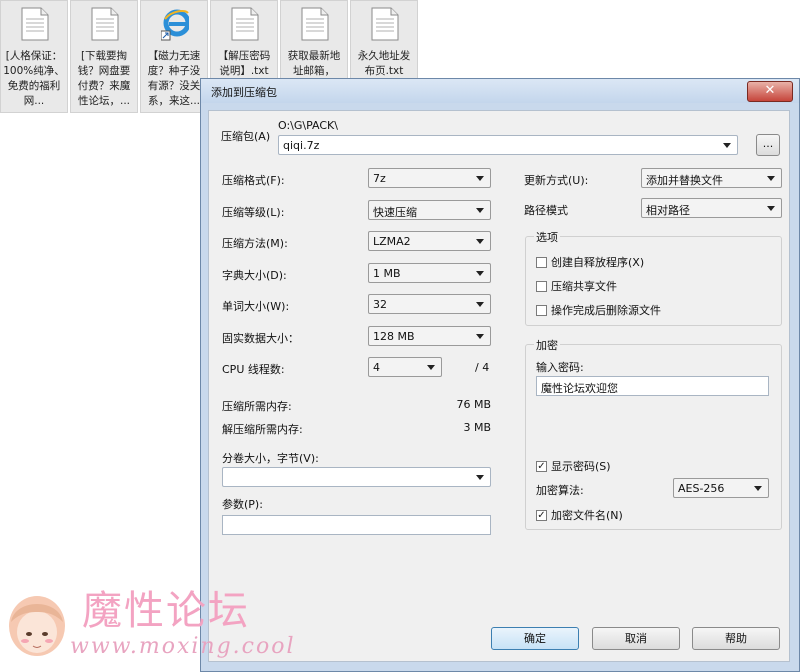  I want to click on path-label: 路径模式, so click(546, 210).